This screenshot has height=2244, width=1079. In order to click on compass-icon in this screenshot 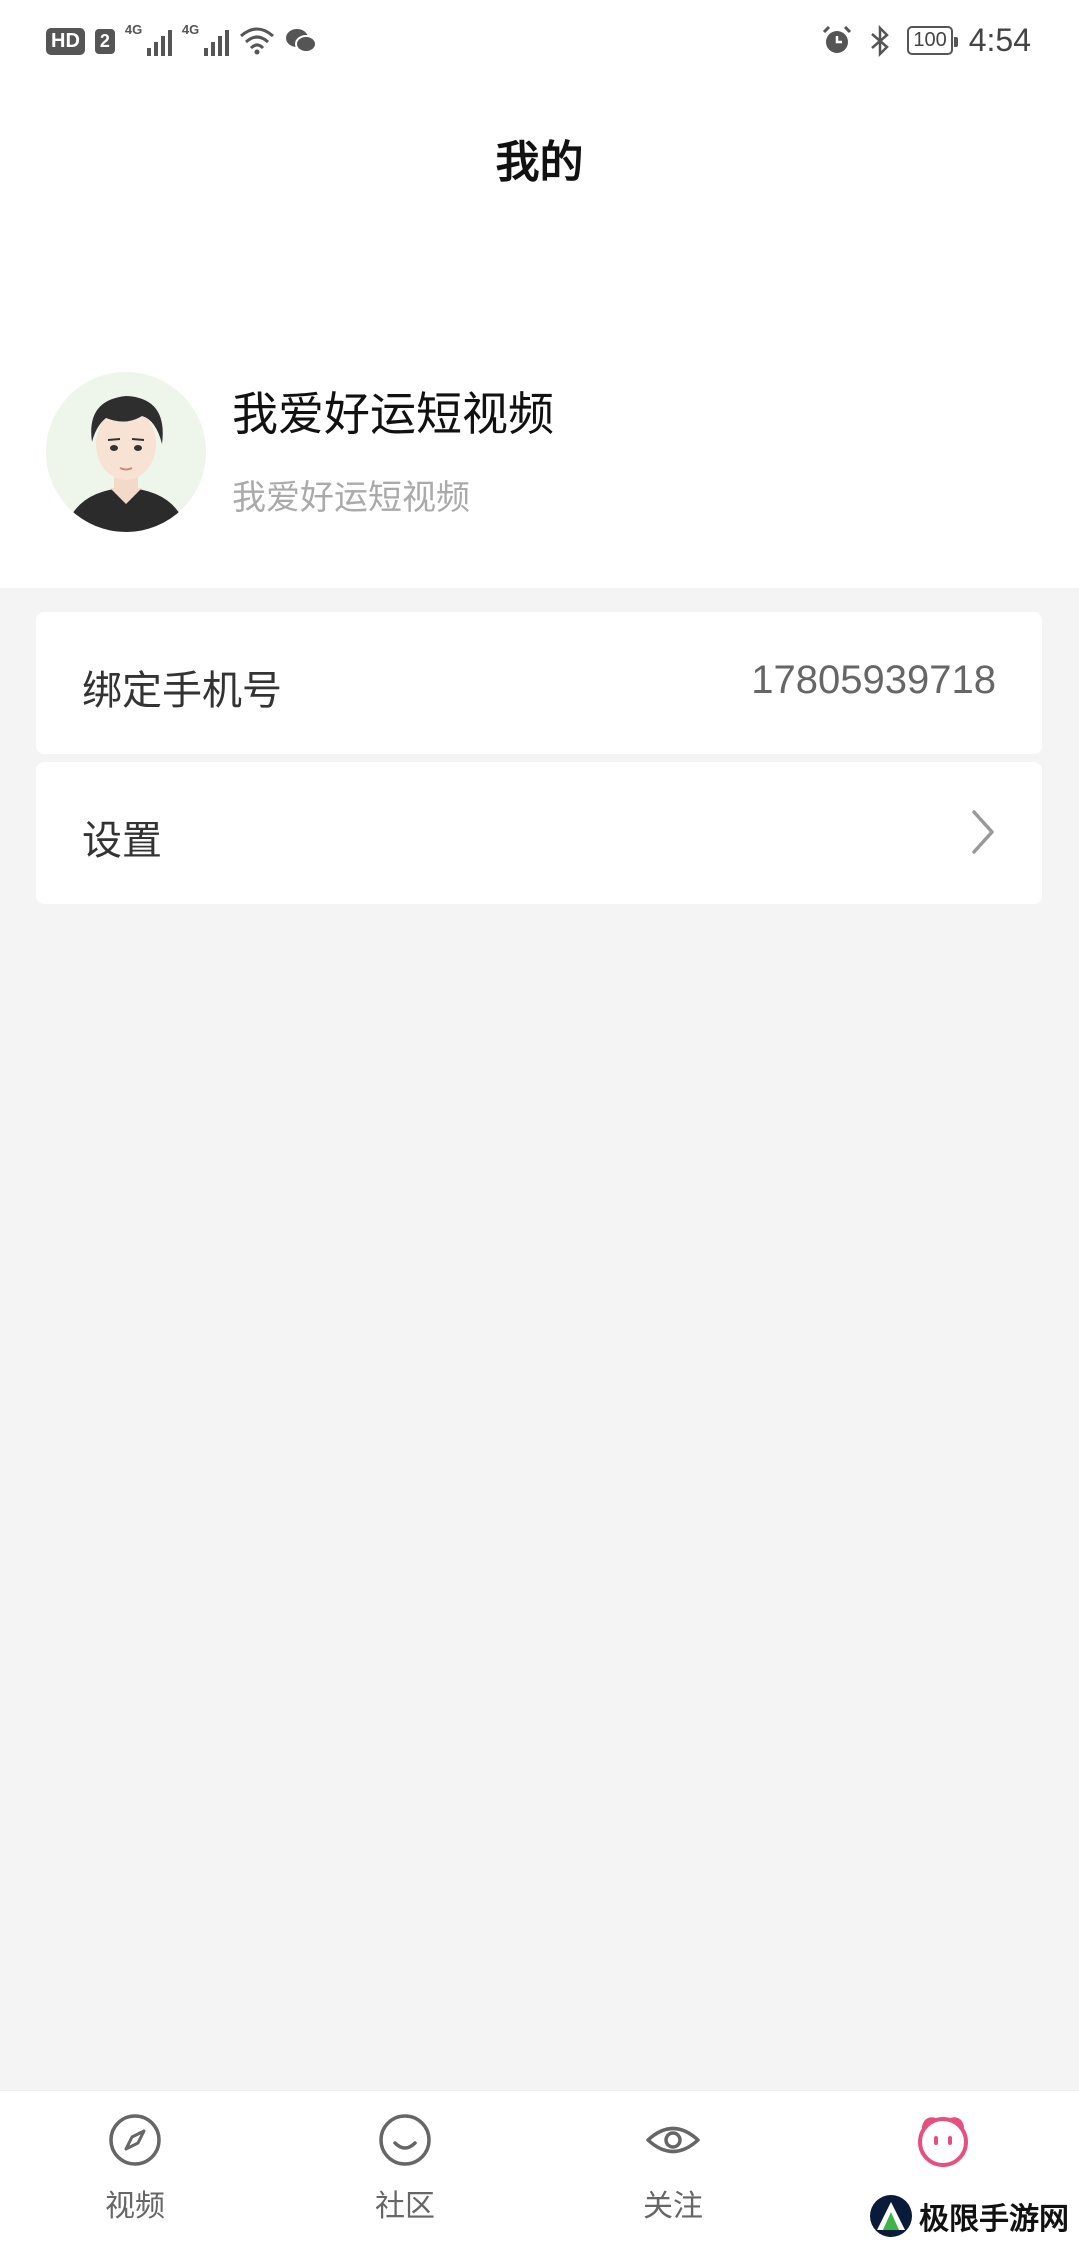, I will do `click(135, 2140)`.